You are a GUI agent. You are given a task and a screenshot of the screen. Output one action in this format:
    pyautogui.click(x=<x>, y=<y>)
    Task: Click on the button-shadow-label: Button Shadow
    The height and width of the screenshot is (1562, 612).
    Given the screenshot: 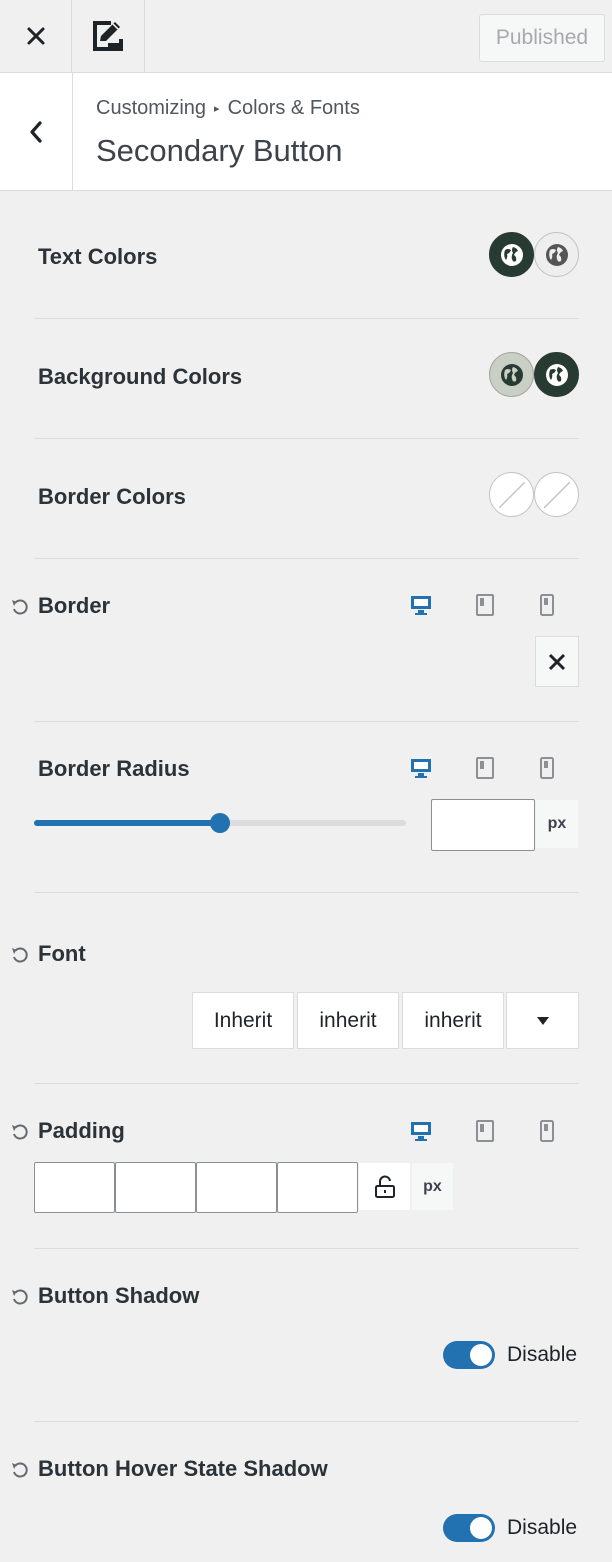 What is the action you would take?
    pyautogui.click(x=119, y=1295)
    